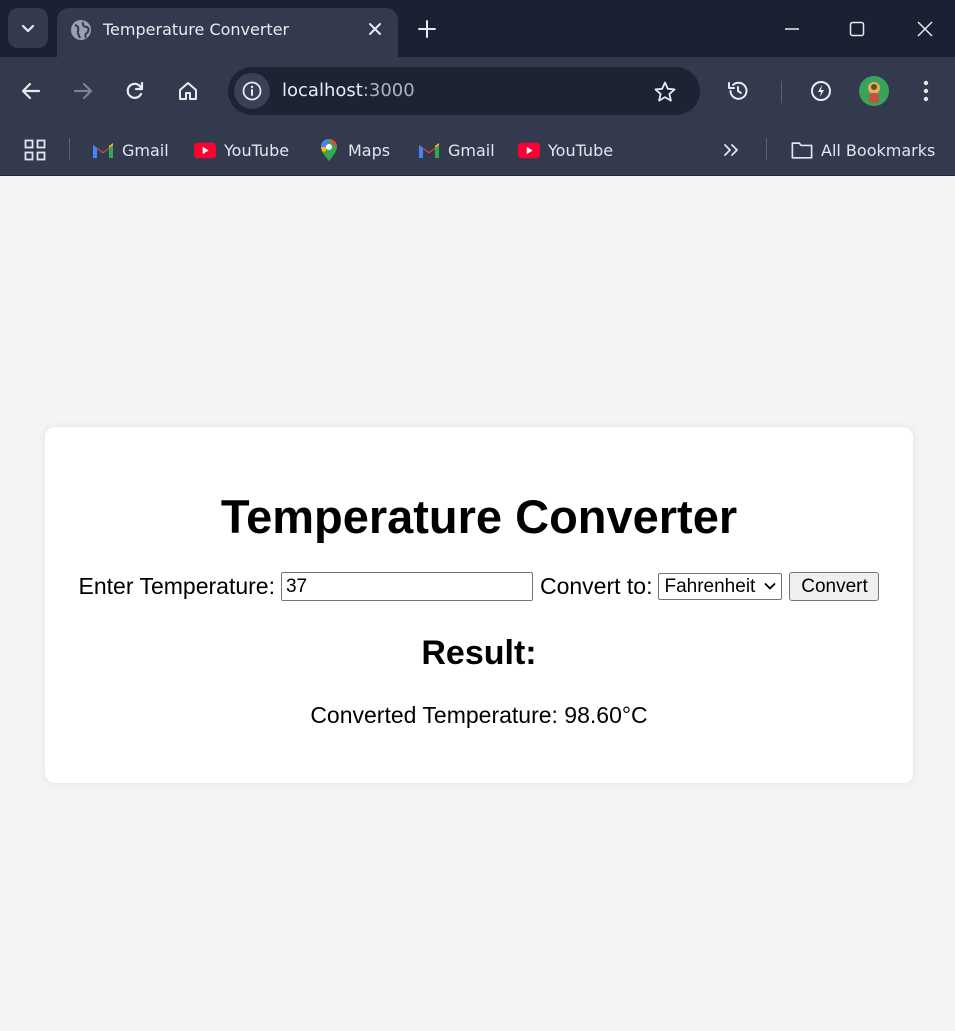 This screenshot has width=955, height=1031. I want to click on bookmark-star-button, so click(665, 92).